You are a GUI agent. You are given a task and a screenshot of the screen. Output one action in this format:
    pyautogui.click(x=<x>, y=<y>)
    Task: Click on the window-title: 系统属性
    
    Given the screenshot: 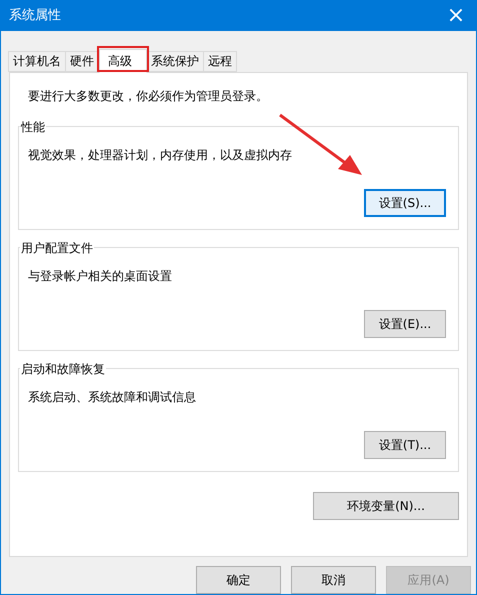 What is the action you would take?
    pyautogui.click(x=35, y=16)
    